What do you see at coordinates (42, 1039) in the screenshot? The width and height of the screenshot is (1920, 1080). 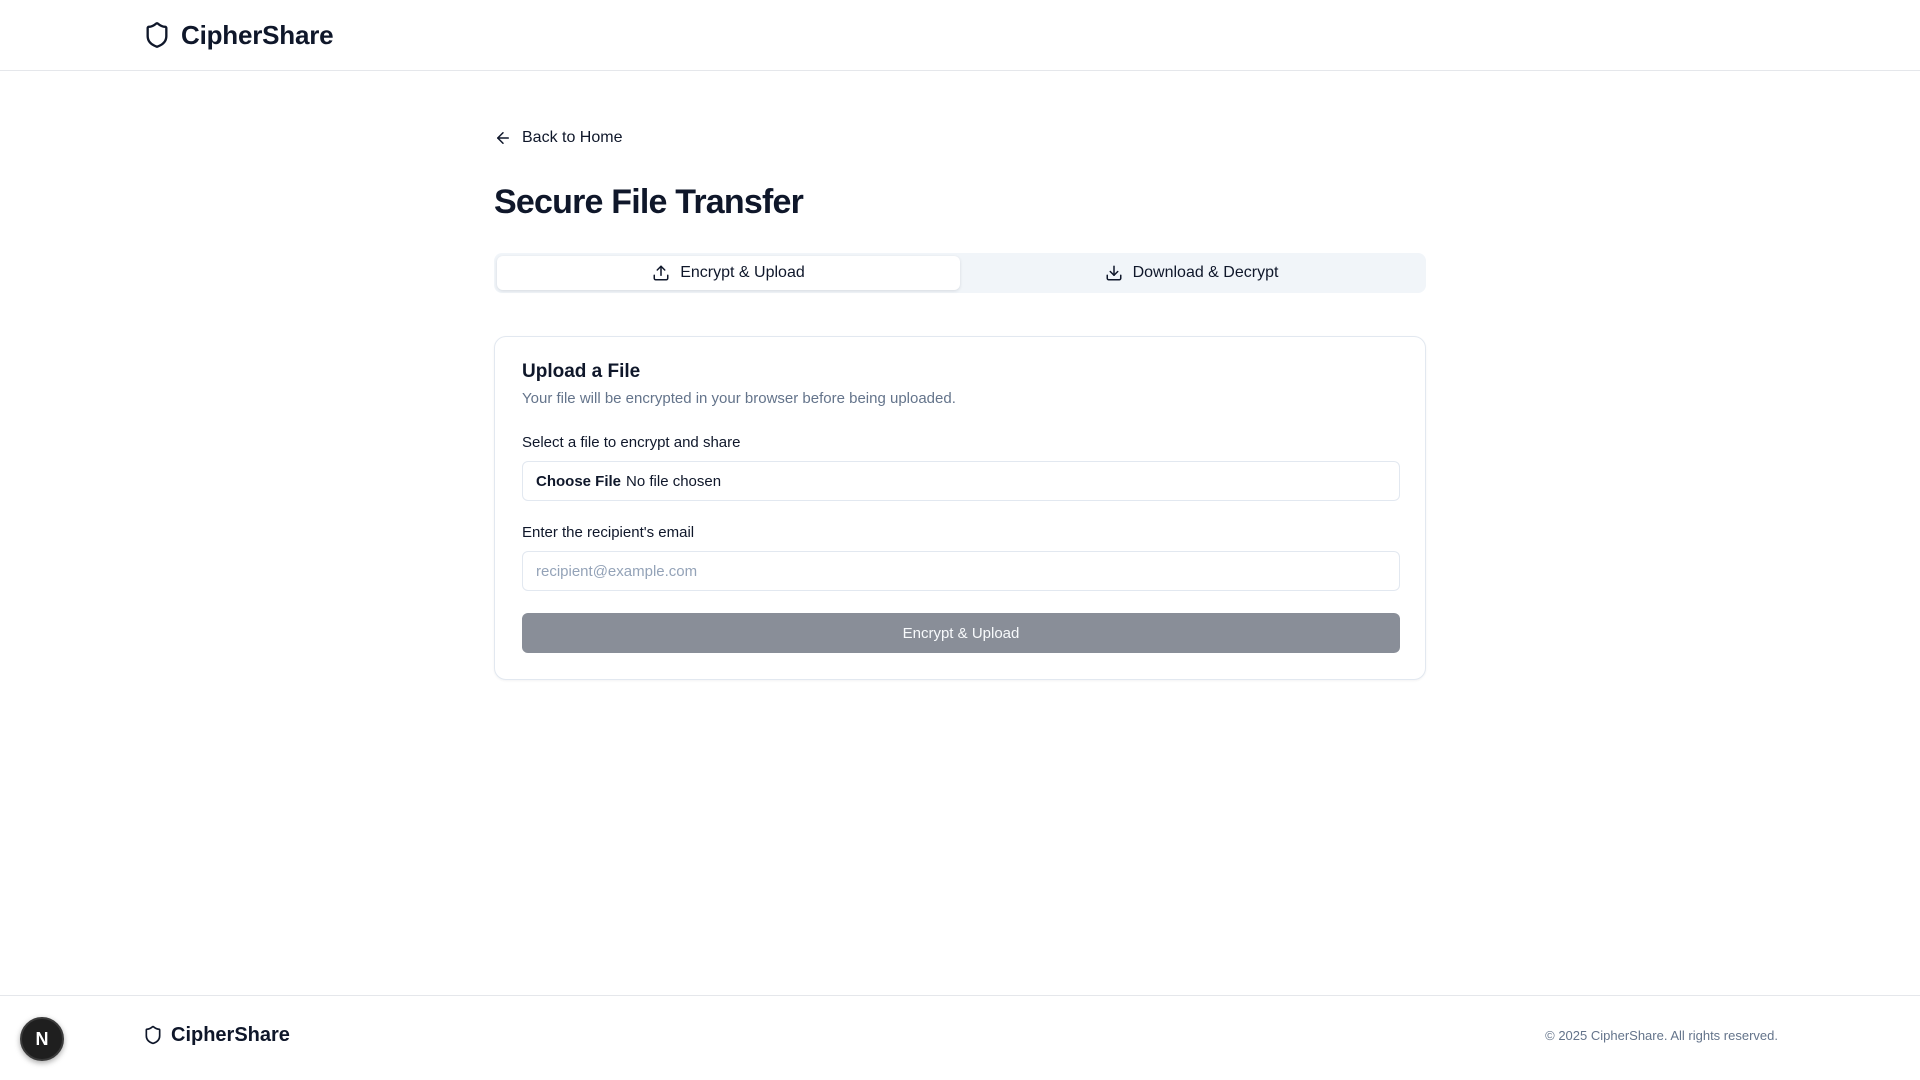 I see `dev-tools-badge: N` at bounding box center [42, 1039].